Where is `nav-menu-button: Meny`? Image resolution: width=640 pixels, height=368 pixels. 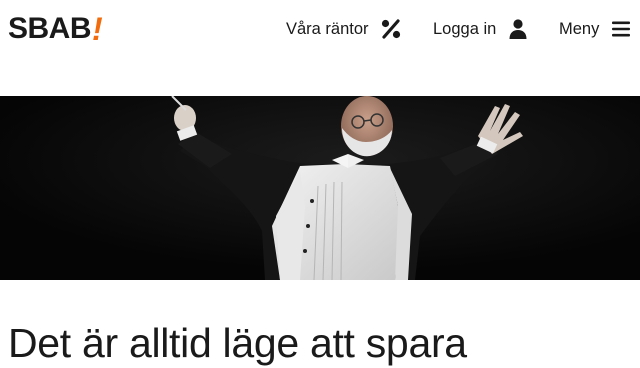
nav-menu-button: Meny is located at coordinates (596, 29).